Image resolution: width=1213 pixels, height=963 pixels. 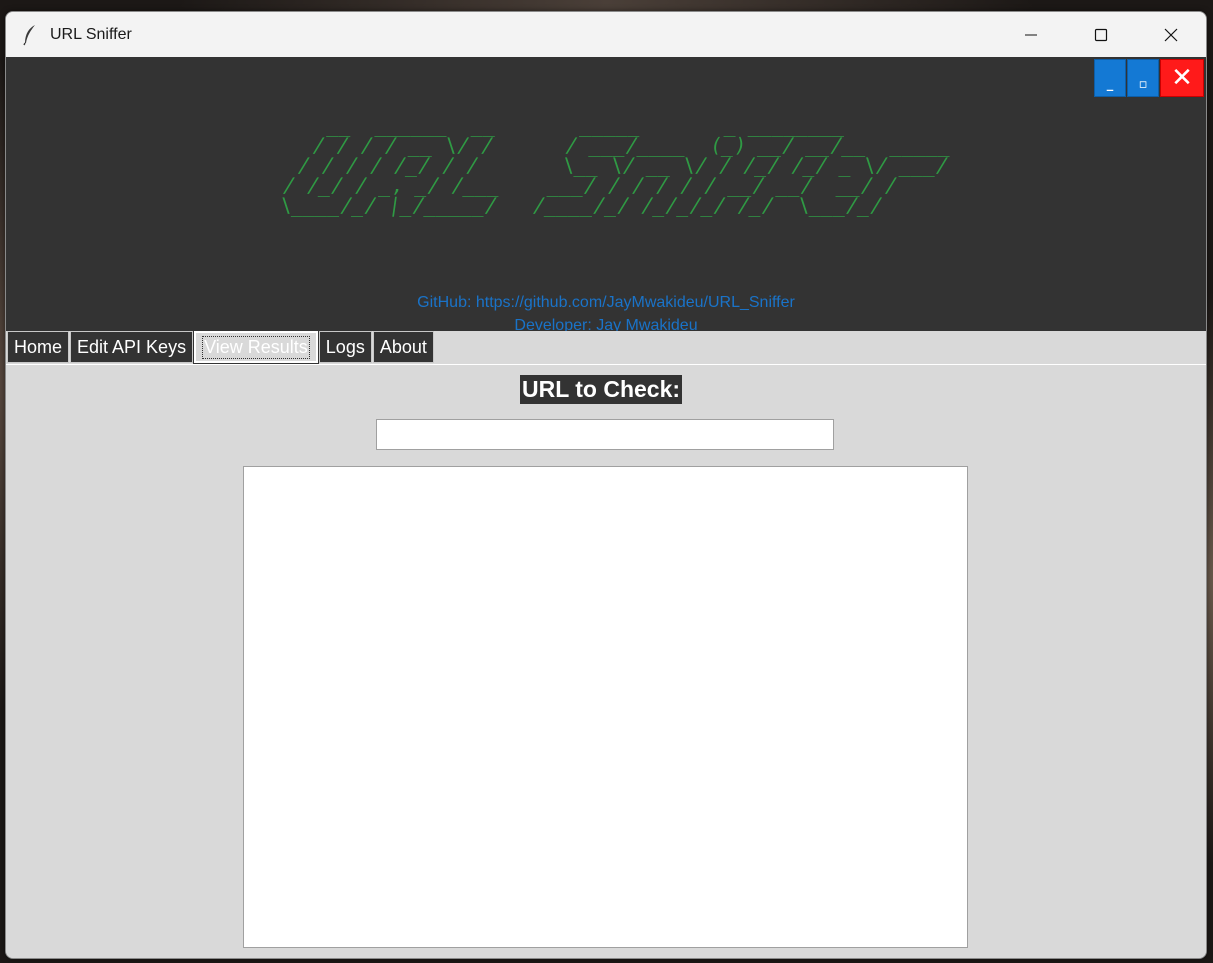 What do you see at coordinates (29, 34) in the screenshot?
I see `feather-icon` at bounding box center [29, 34].